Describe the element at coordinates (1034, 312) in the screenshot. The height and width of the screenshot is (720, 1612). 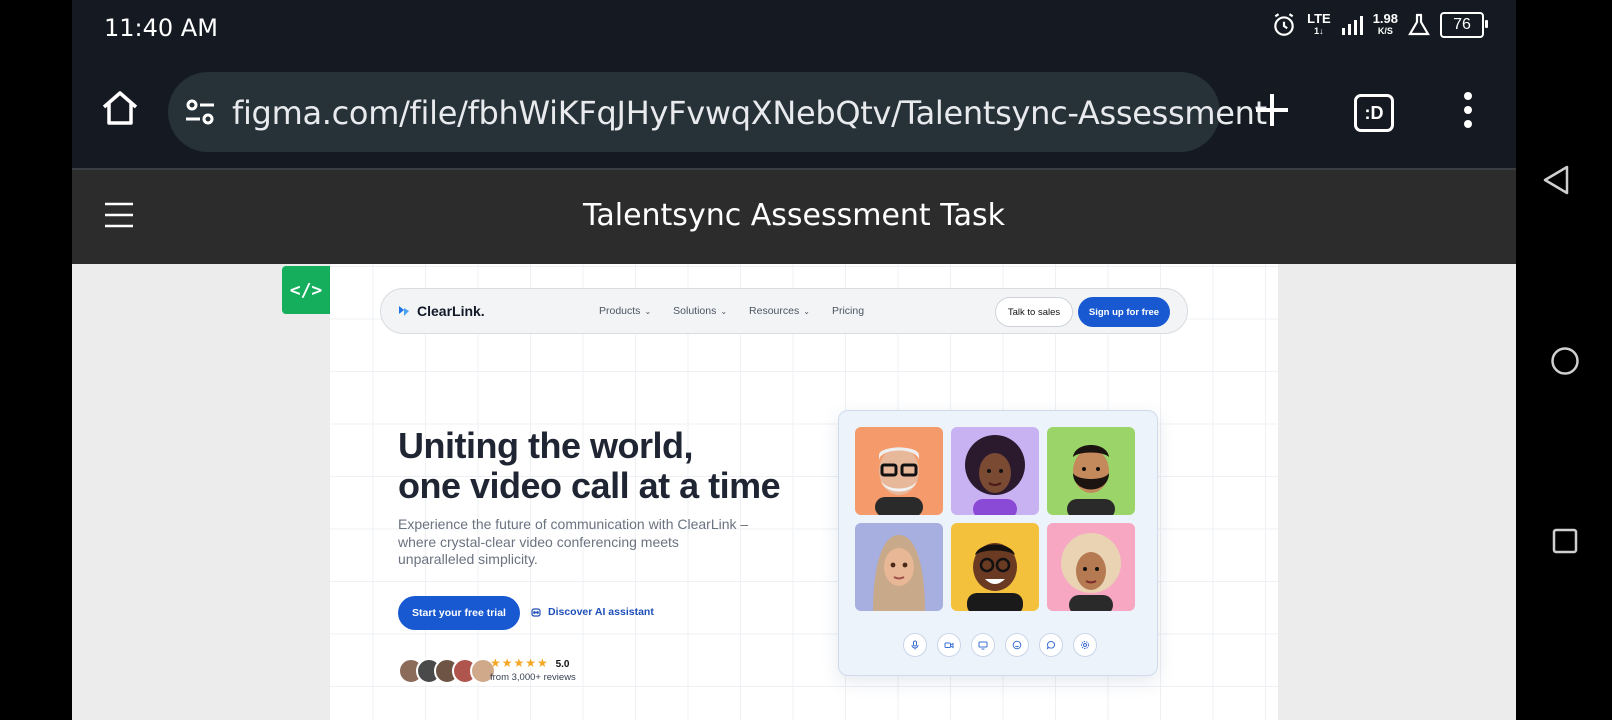
I see `talk-to-sales-button: Talk to sales` at that location.